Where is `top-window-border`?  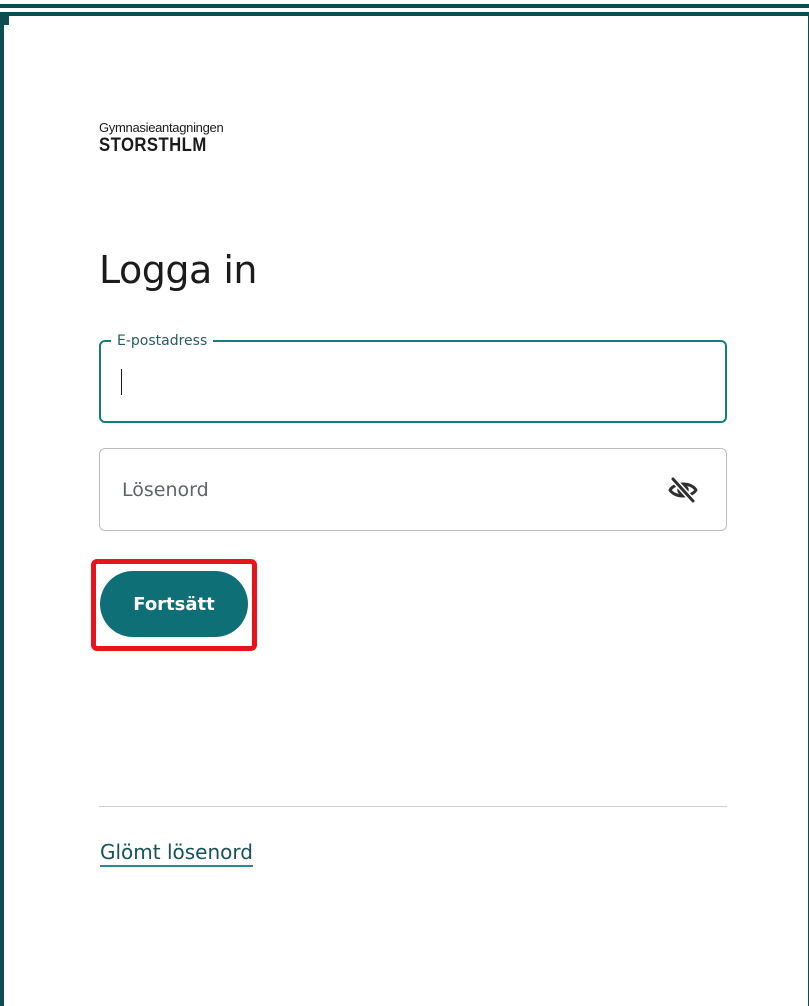 top-window-border is located at coordinates (404, 4).